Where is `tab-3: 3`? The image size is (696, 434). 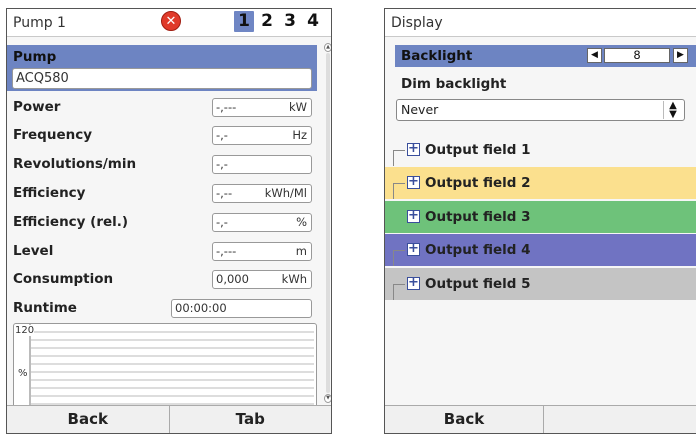
tab-3: 3 is located at coordinates (290, 21).